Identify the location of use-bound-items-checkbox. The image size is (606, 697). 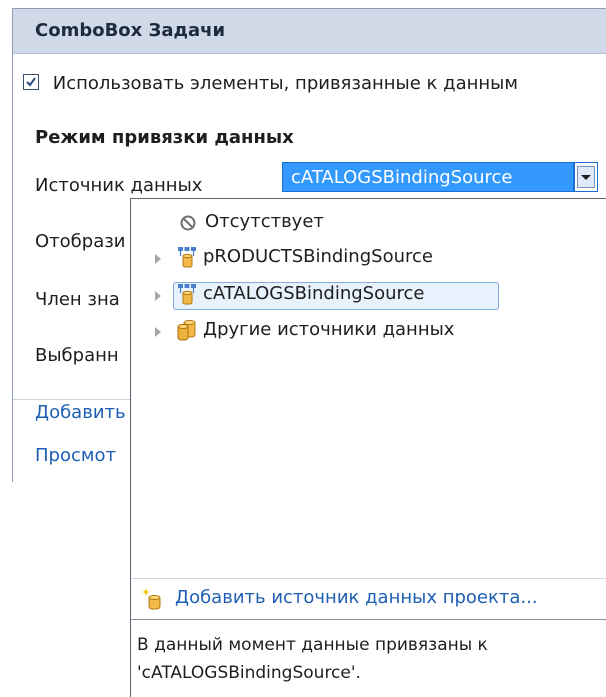
(31, 82).